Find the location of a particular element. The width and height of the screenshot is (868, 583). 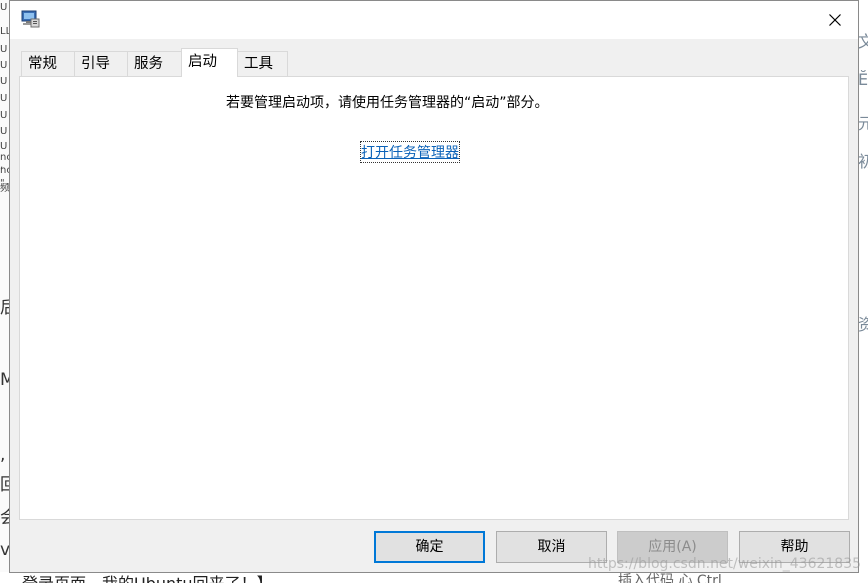

tab-tools: 工具 is located at coordinates (262, 63).